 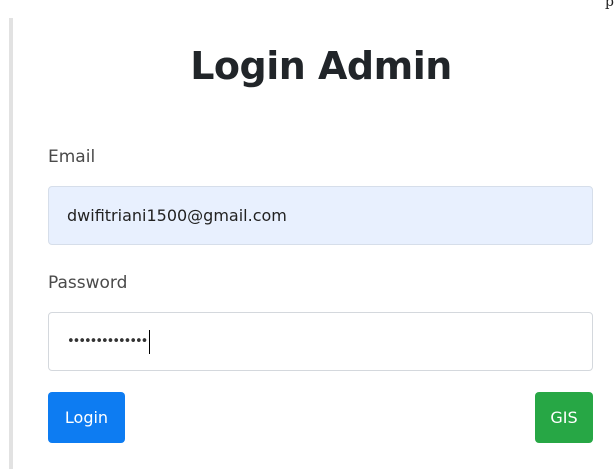 What do you see at coordinates (320, 341) in the screenshot?
I see `password-field: ••••••••••••••` at bounding box center [320, 341].